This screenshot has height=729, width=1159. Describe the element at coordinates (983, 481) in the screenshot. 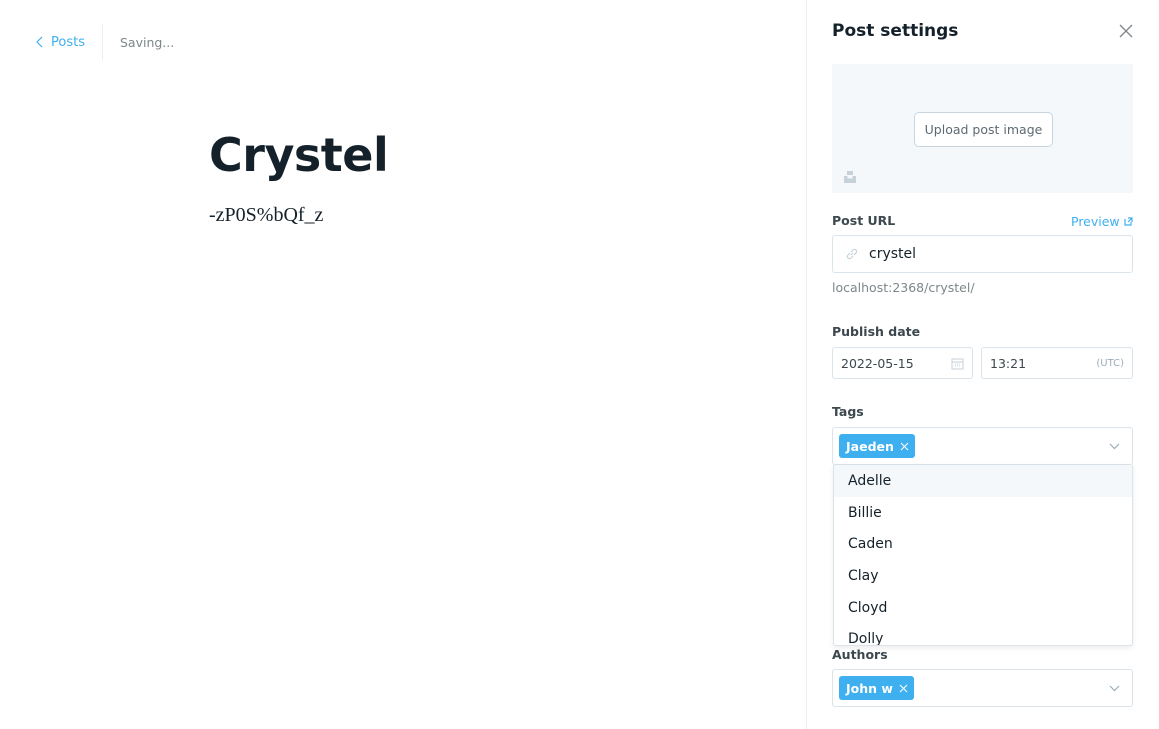

I see `tag-option: Adelle` at that location.